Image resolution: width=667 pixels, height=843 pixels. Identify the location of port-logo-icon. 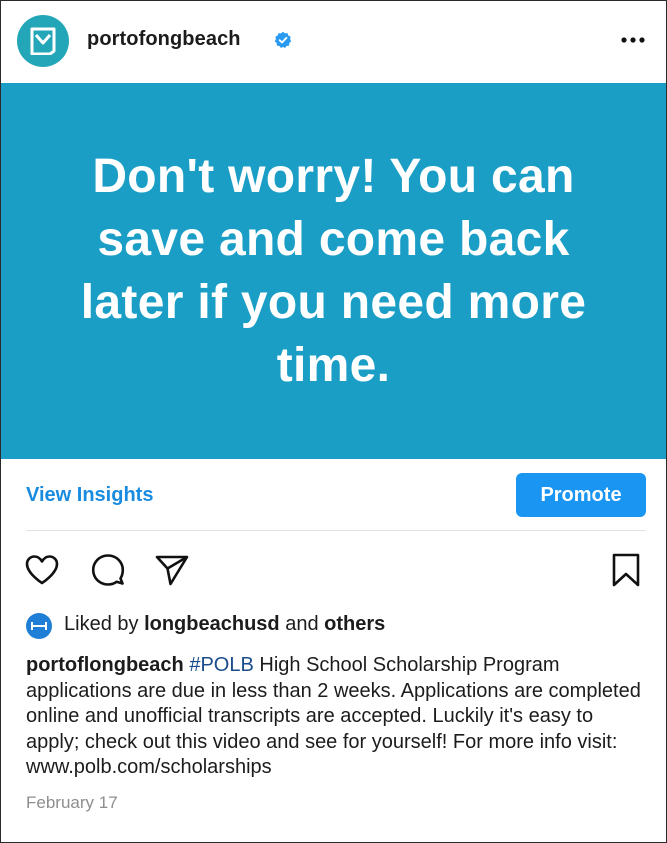
(43, 41).